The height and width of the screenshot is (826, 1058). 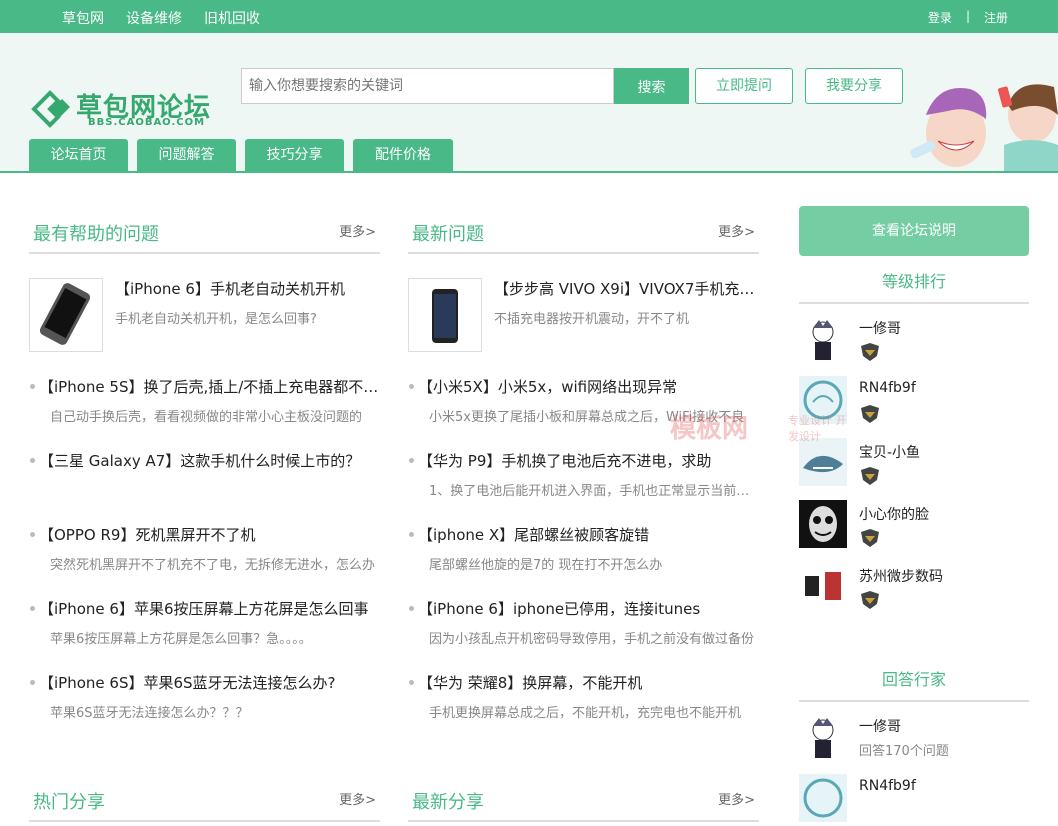 What do you see at coordinates (209, 386) in the screenshot?
I see `item-title: 【iPhone 5S】换了后壳,插上/不插上充电器都不开机` at bounding box center [209, 386].